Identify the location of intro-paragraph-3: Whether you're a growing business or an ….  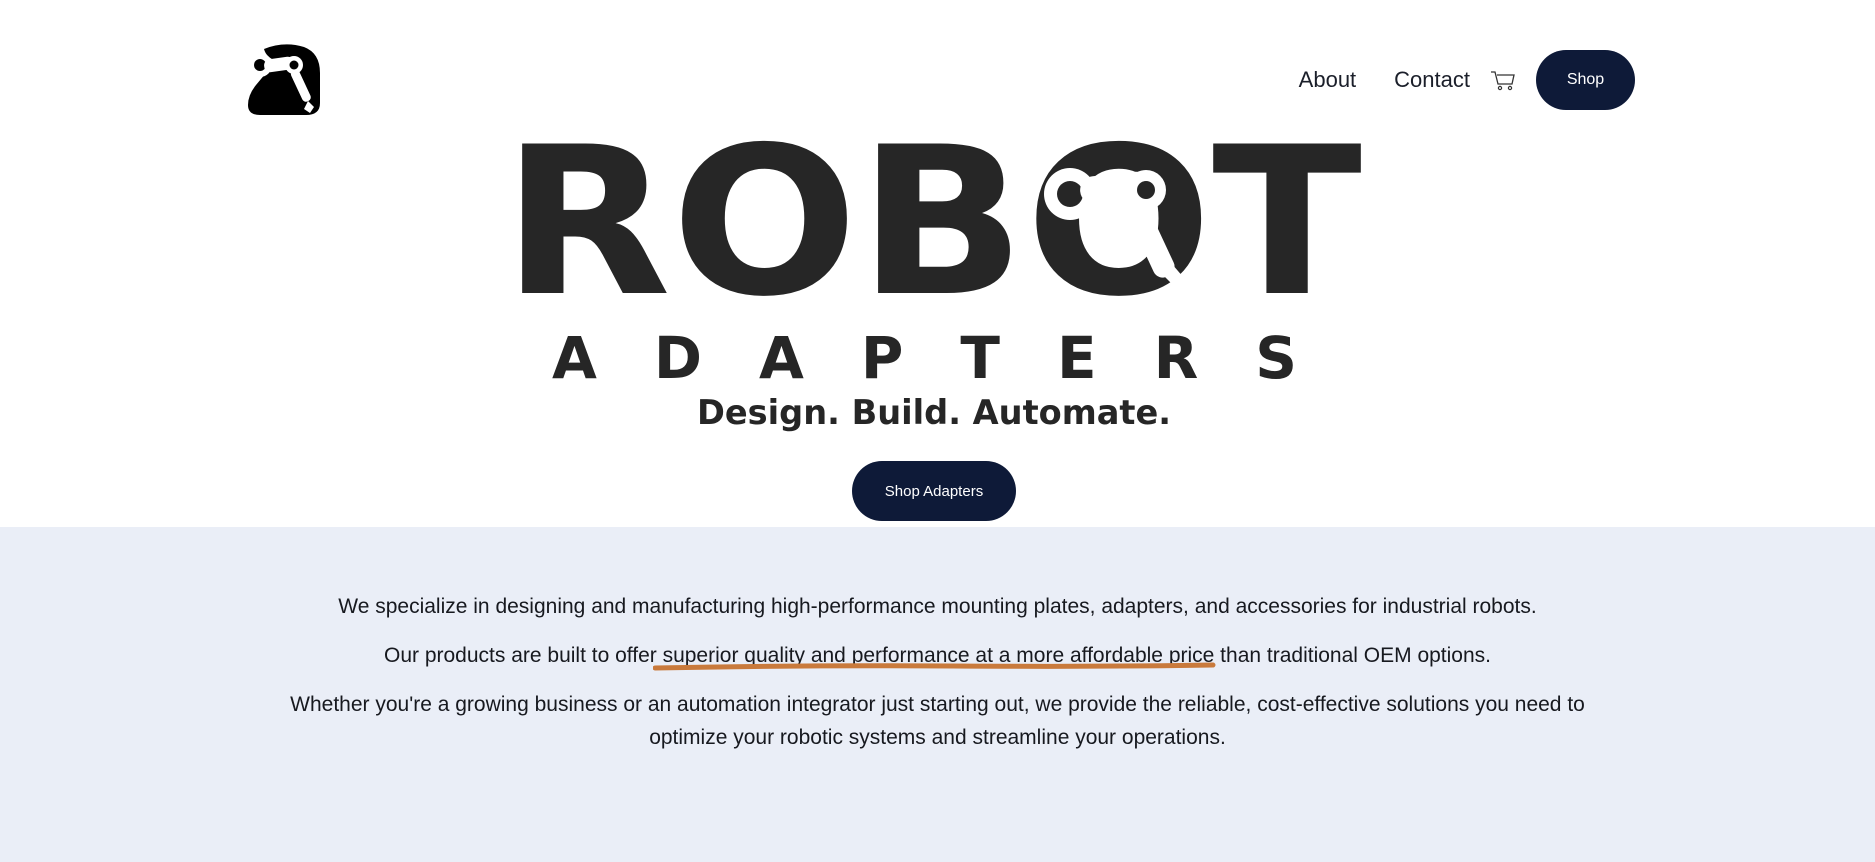
(937, 721).